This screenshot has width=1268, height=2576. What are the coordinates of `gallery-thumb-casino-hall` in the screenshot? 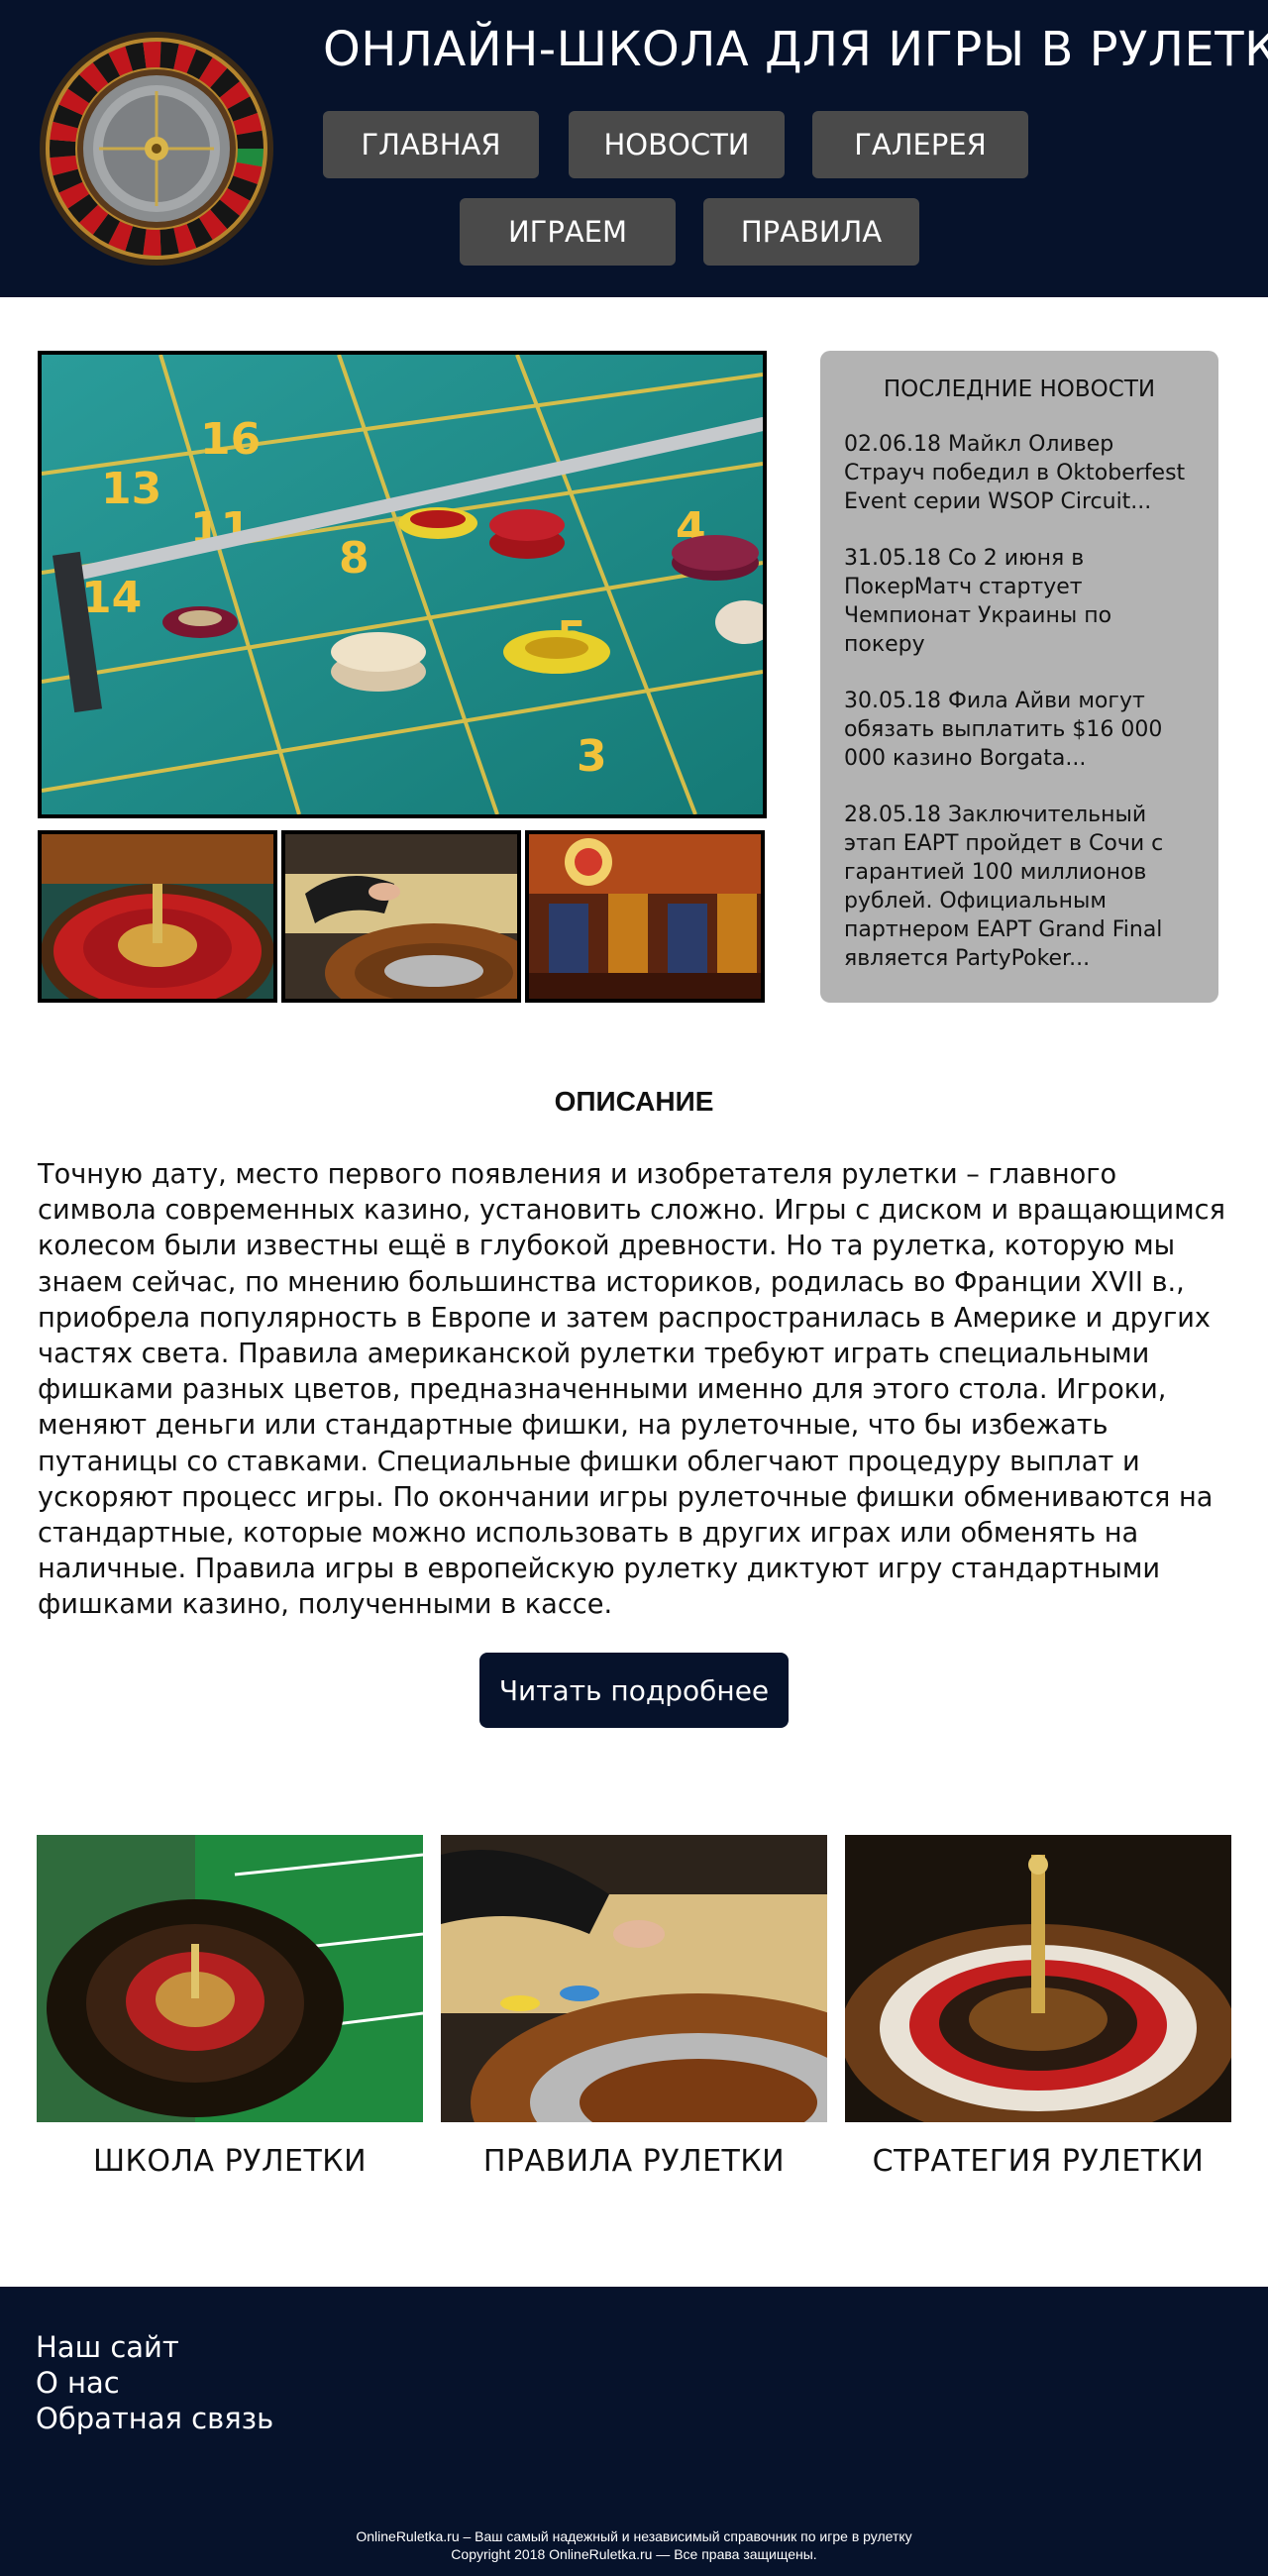 It's located at (645, 916).